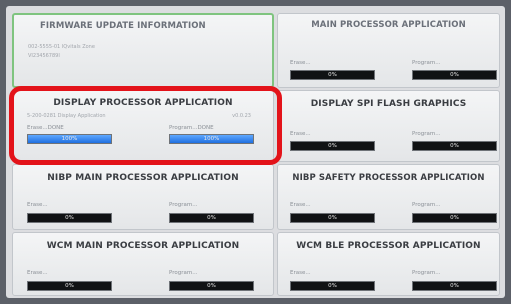 Image resolution: width=511 pixels, height=304 pixels. What do you see at coordinates (123, 26) in the screenshot?
I see `firmware-info-title: FIRMWARE UPDATE INFORMATION` at bounding box center [123, 26].